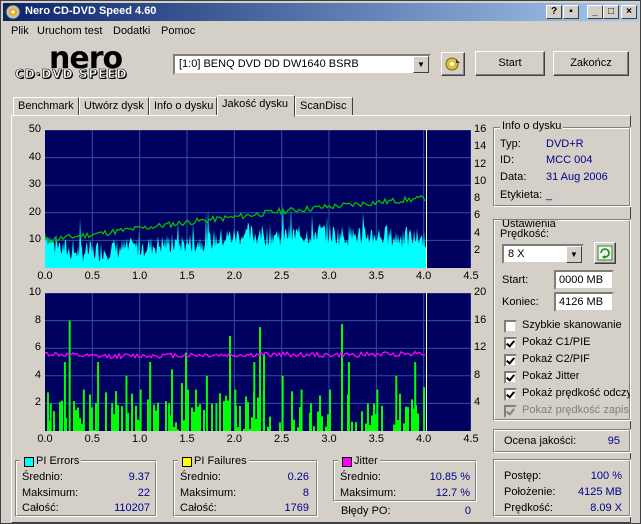  What do you see at coordinates (613, 441) in the screenshot?
I see `quality-score-value: 95` at bounding box center [613, 441].